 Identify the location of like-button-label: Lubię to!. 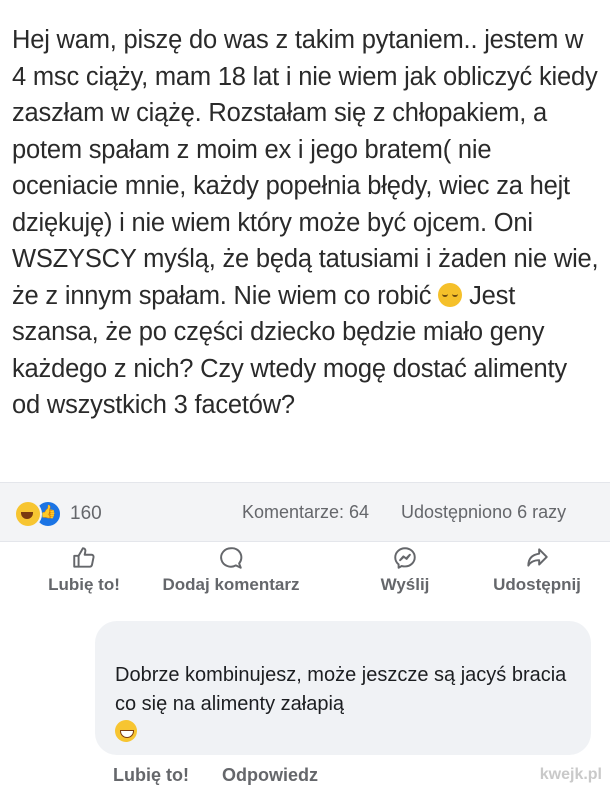
(84, 584).